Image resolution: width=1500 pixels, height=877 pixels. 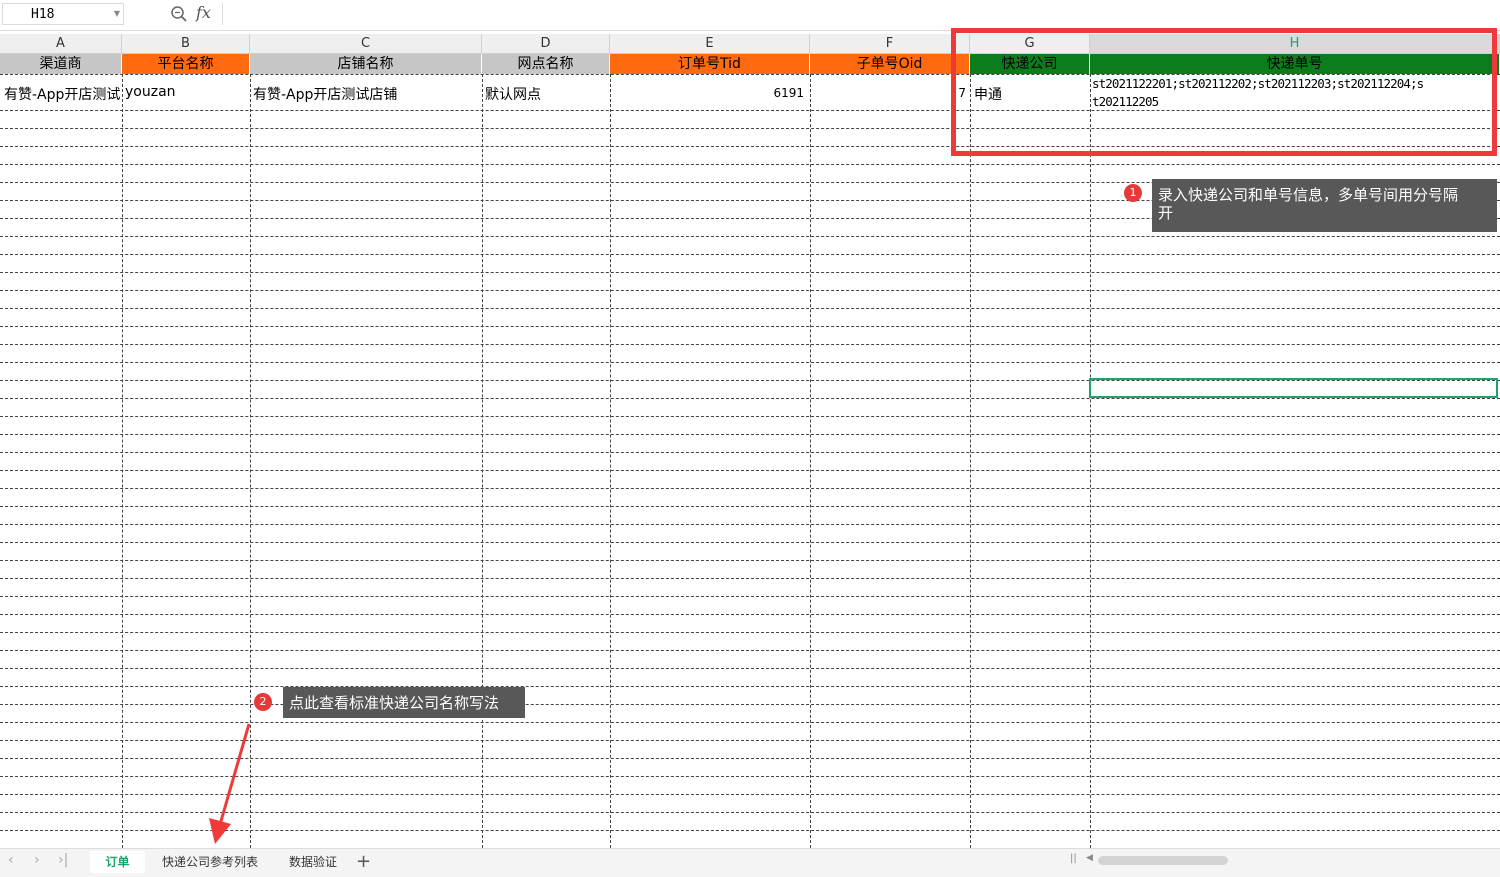 What do you see at coordinates (1163, 860) in the screenshot?
I see `horizontal-scrollbar` at bounding box center [1163, 860].